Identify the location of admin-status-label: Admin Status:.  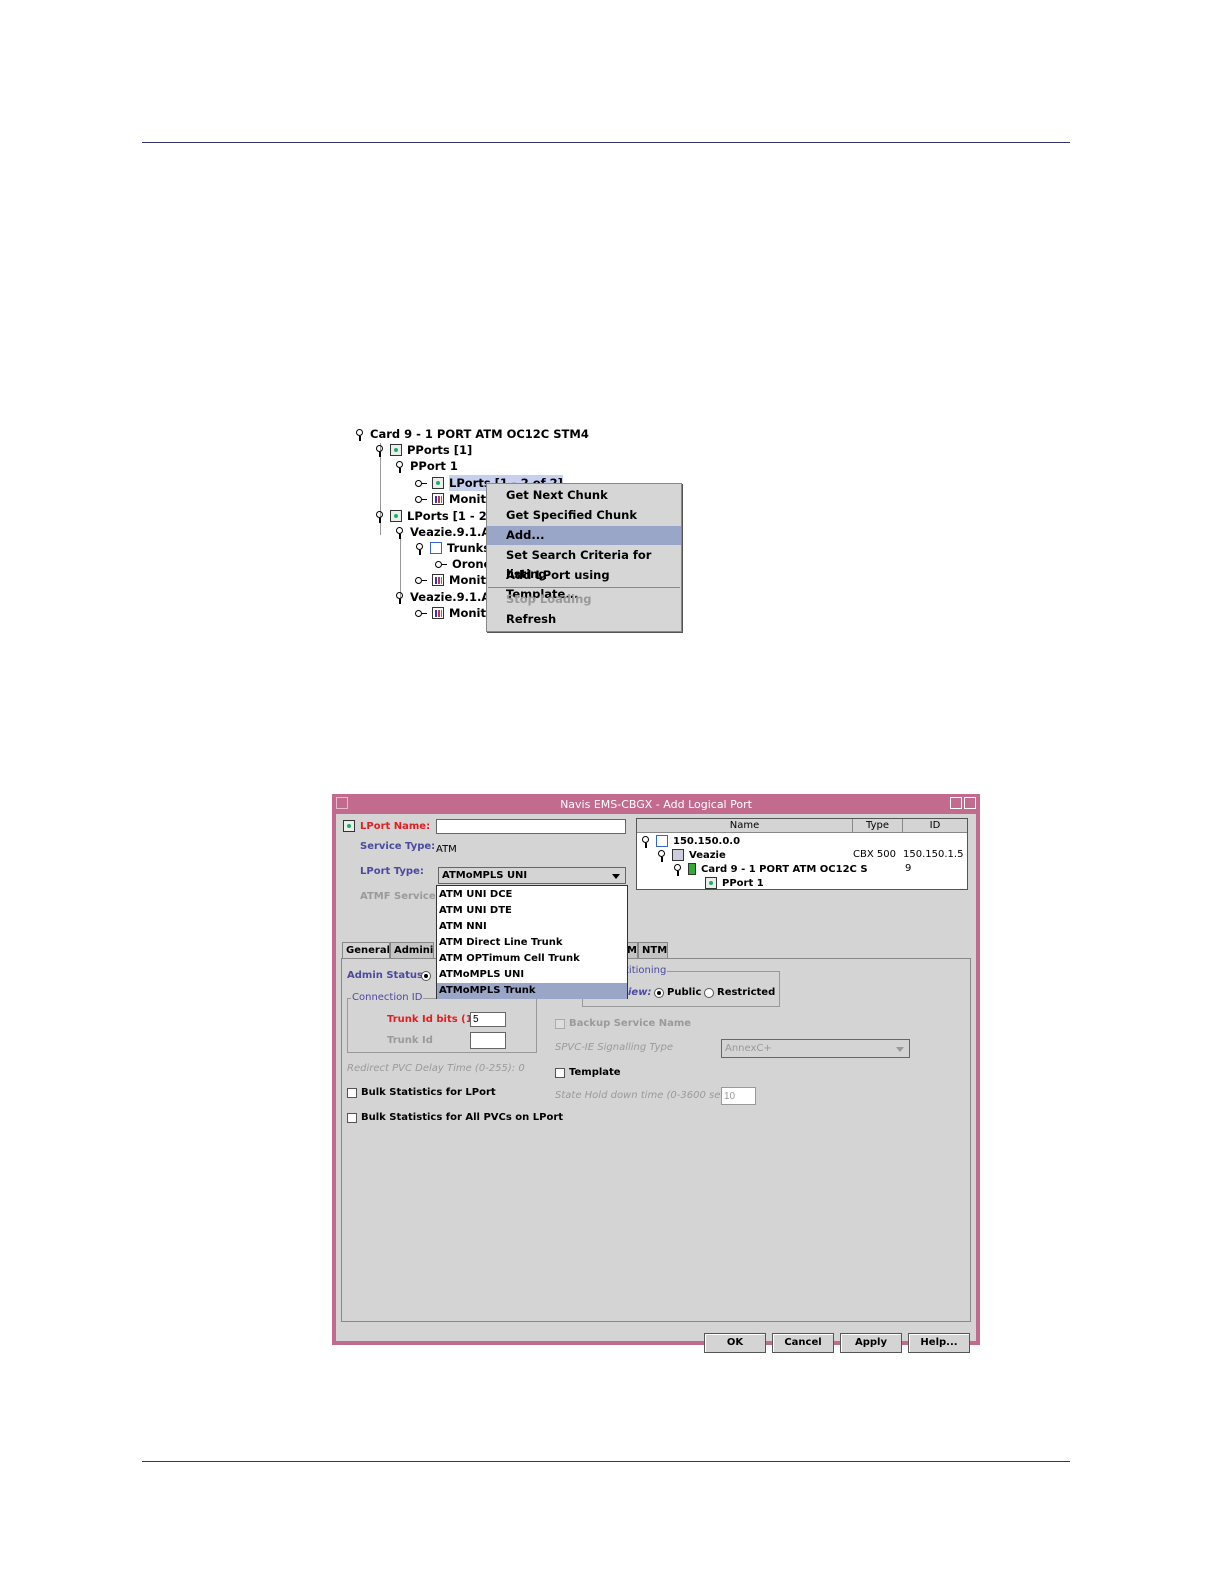
(387, 975).